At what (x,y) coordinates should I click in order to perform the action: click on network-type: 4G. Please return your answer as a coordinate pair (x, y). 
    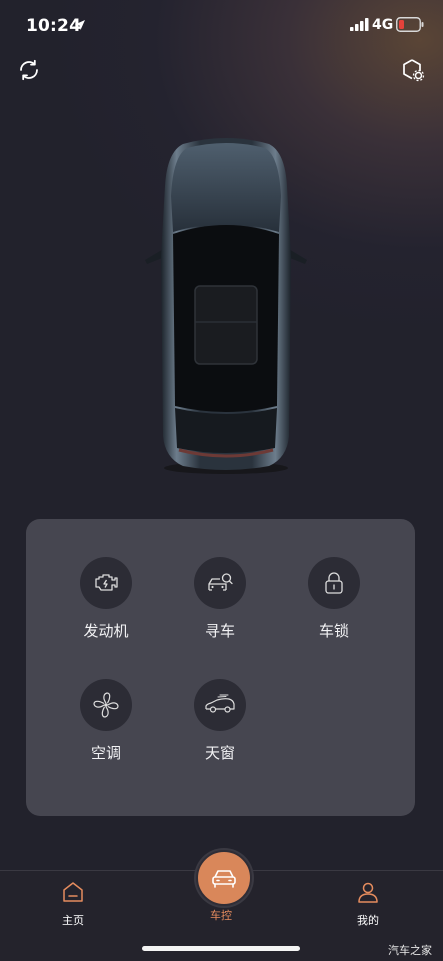
    Looking at the image, I should click on (383, 25).